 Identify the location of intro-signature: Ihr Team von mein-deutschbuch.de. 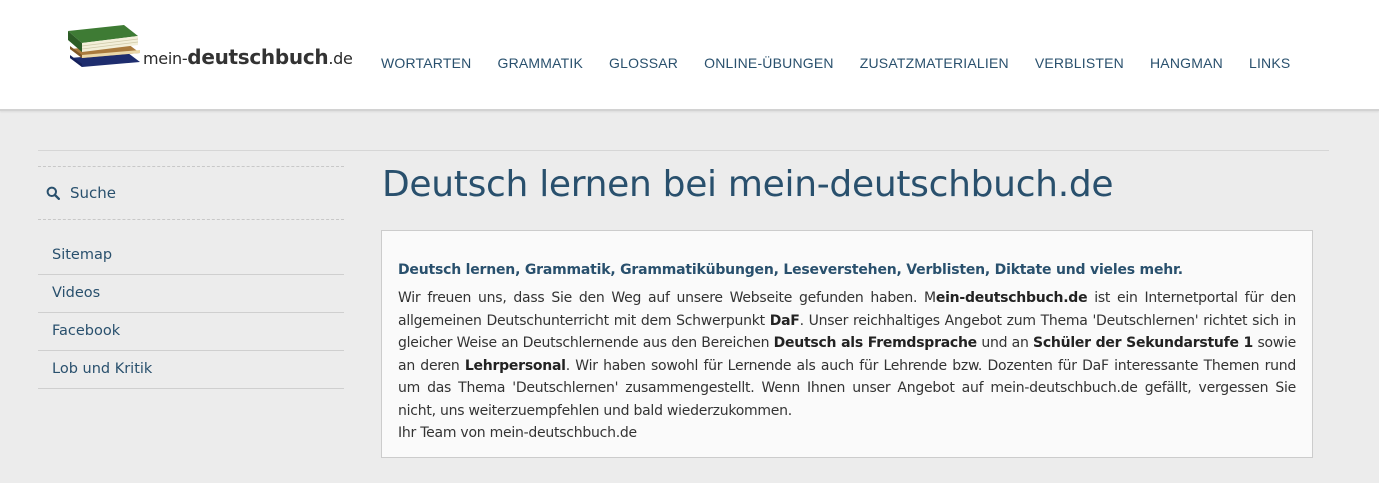
(517, 433).